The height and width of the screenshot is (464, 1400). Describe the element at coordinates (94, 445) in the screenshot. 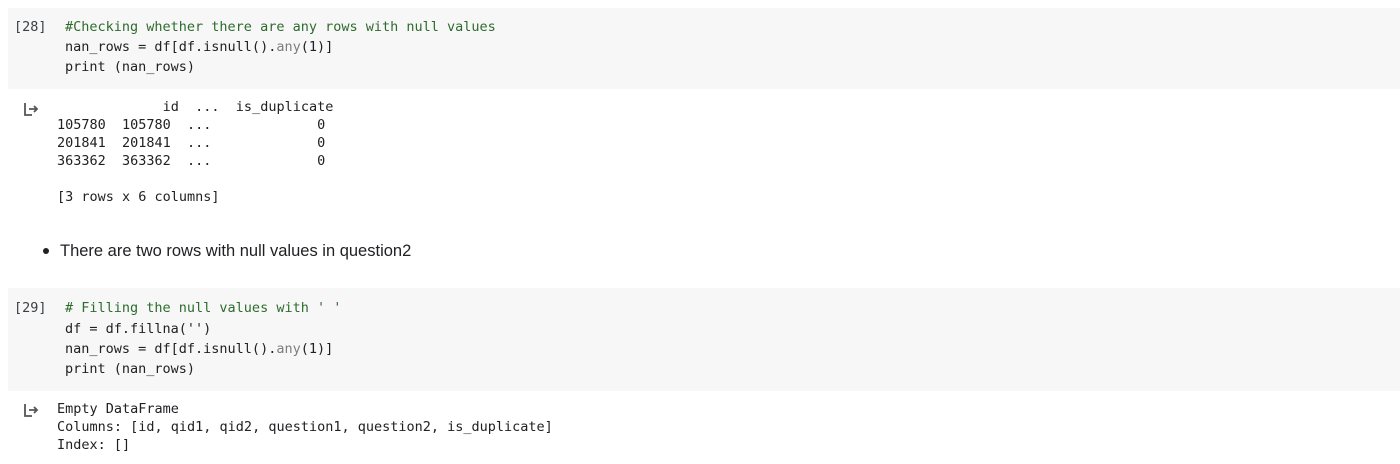

I see `output-line: Index: []` at that location.